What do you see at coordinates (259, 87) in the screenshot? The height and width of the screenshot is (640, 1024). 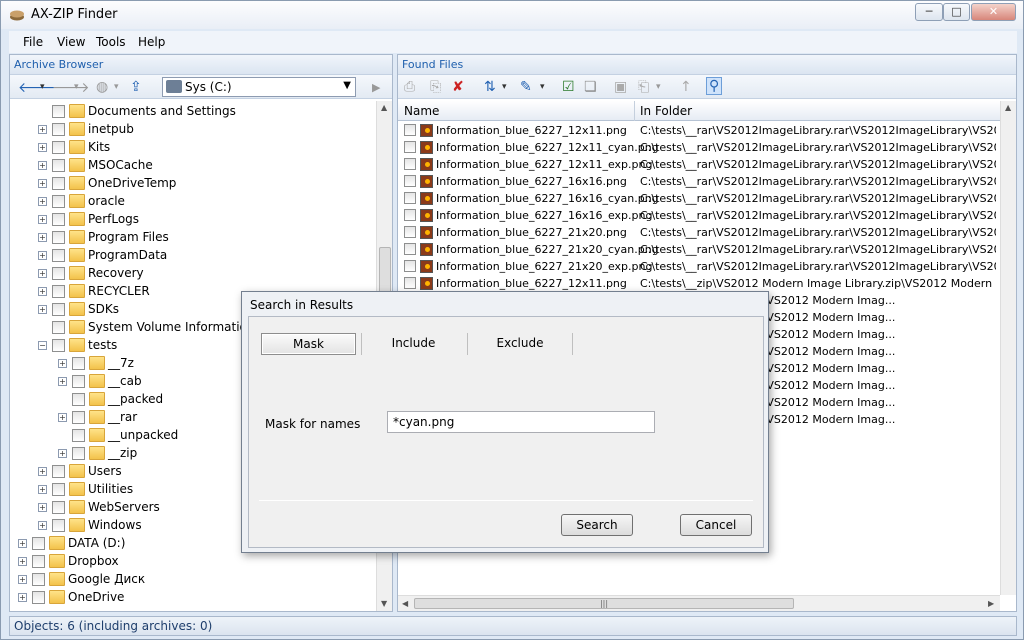 I see `drive-select: Sys (C:) ▼` at bounding box center [259, 87].